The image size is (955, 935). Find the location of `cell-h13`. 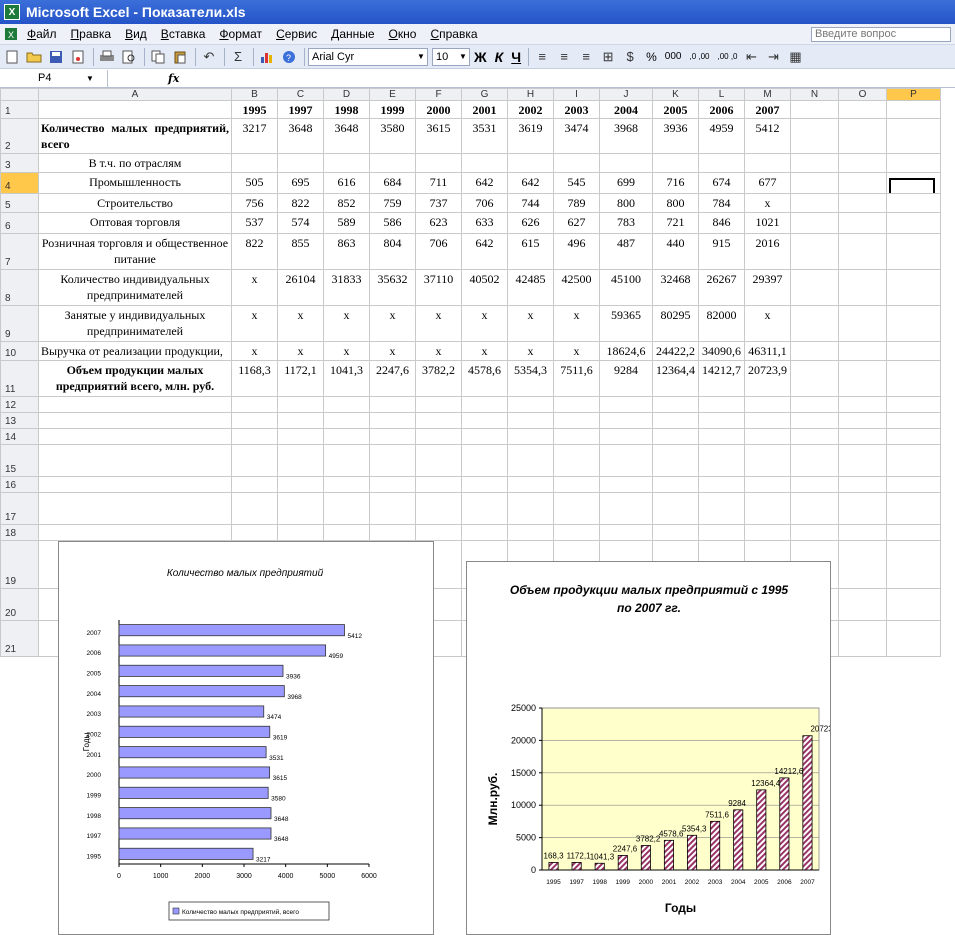

cell-h13 is located at coordinates (530, 420).